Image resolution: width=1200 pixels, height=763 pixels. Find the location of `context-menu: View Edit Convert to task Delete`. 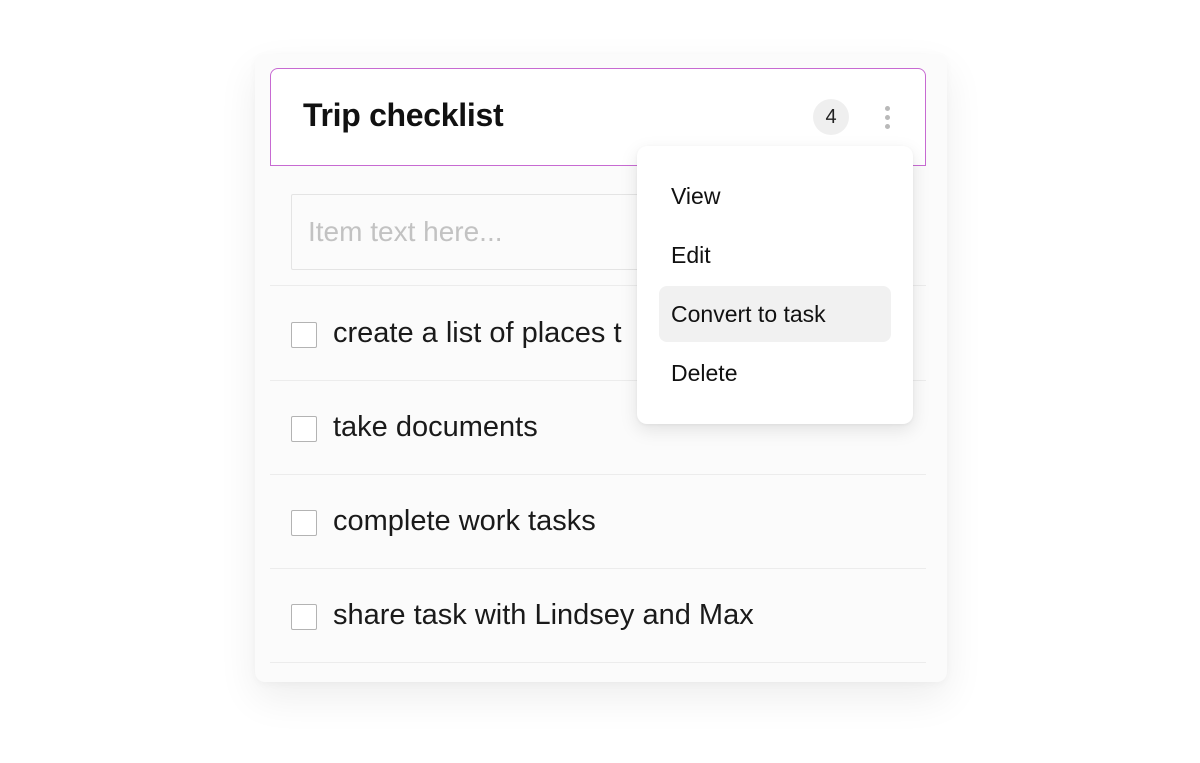

context-menu: View Edit Convert to task Delete is located at coordinates (775, 285).